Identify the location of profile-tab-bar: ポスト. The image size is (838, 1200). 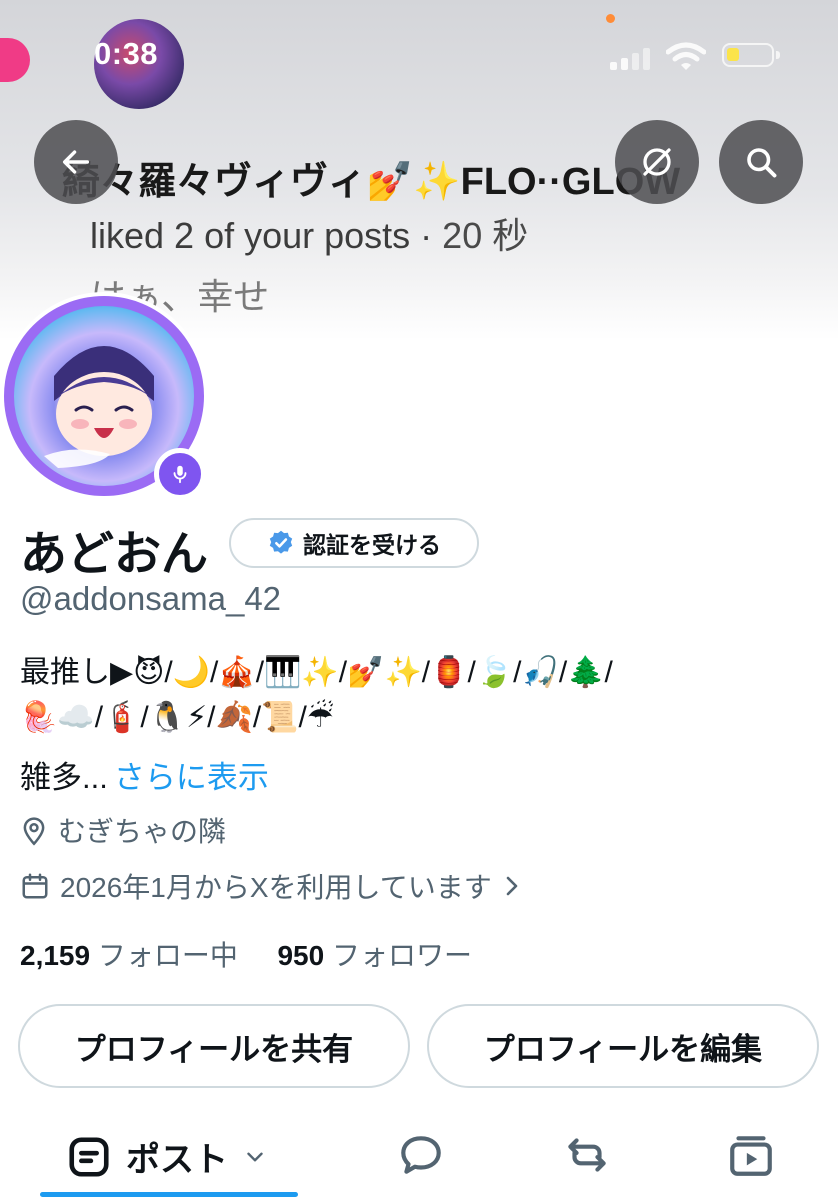
(419, 1155).